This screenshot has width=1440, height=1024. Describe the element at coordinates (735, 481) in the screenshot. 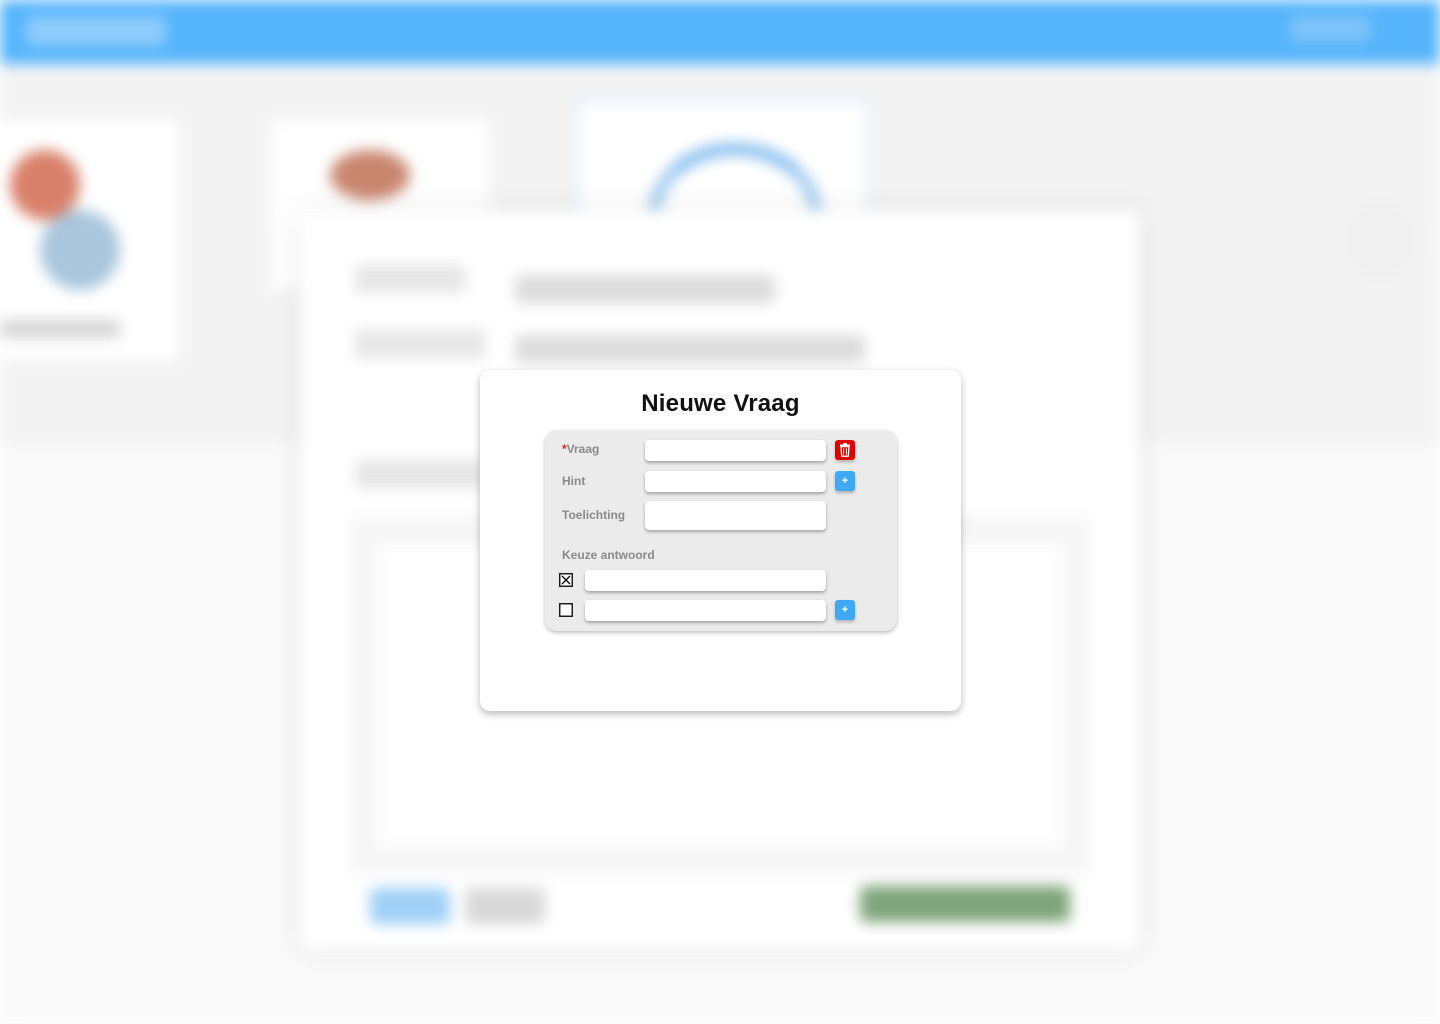

I see `hint-input` at that location.